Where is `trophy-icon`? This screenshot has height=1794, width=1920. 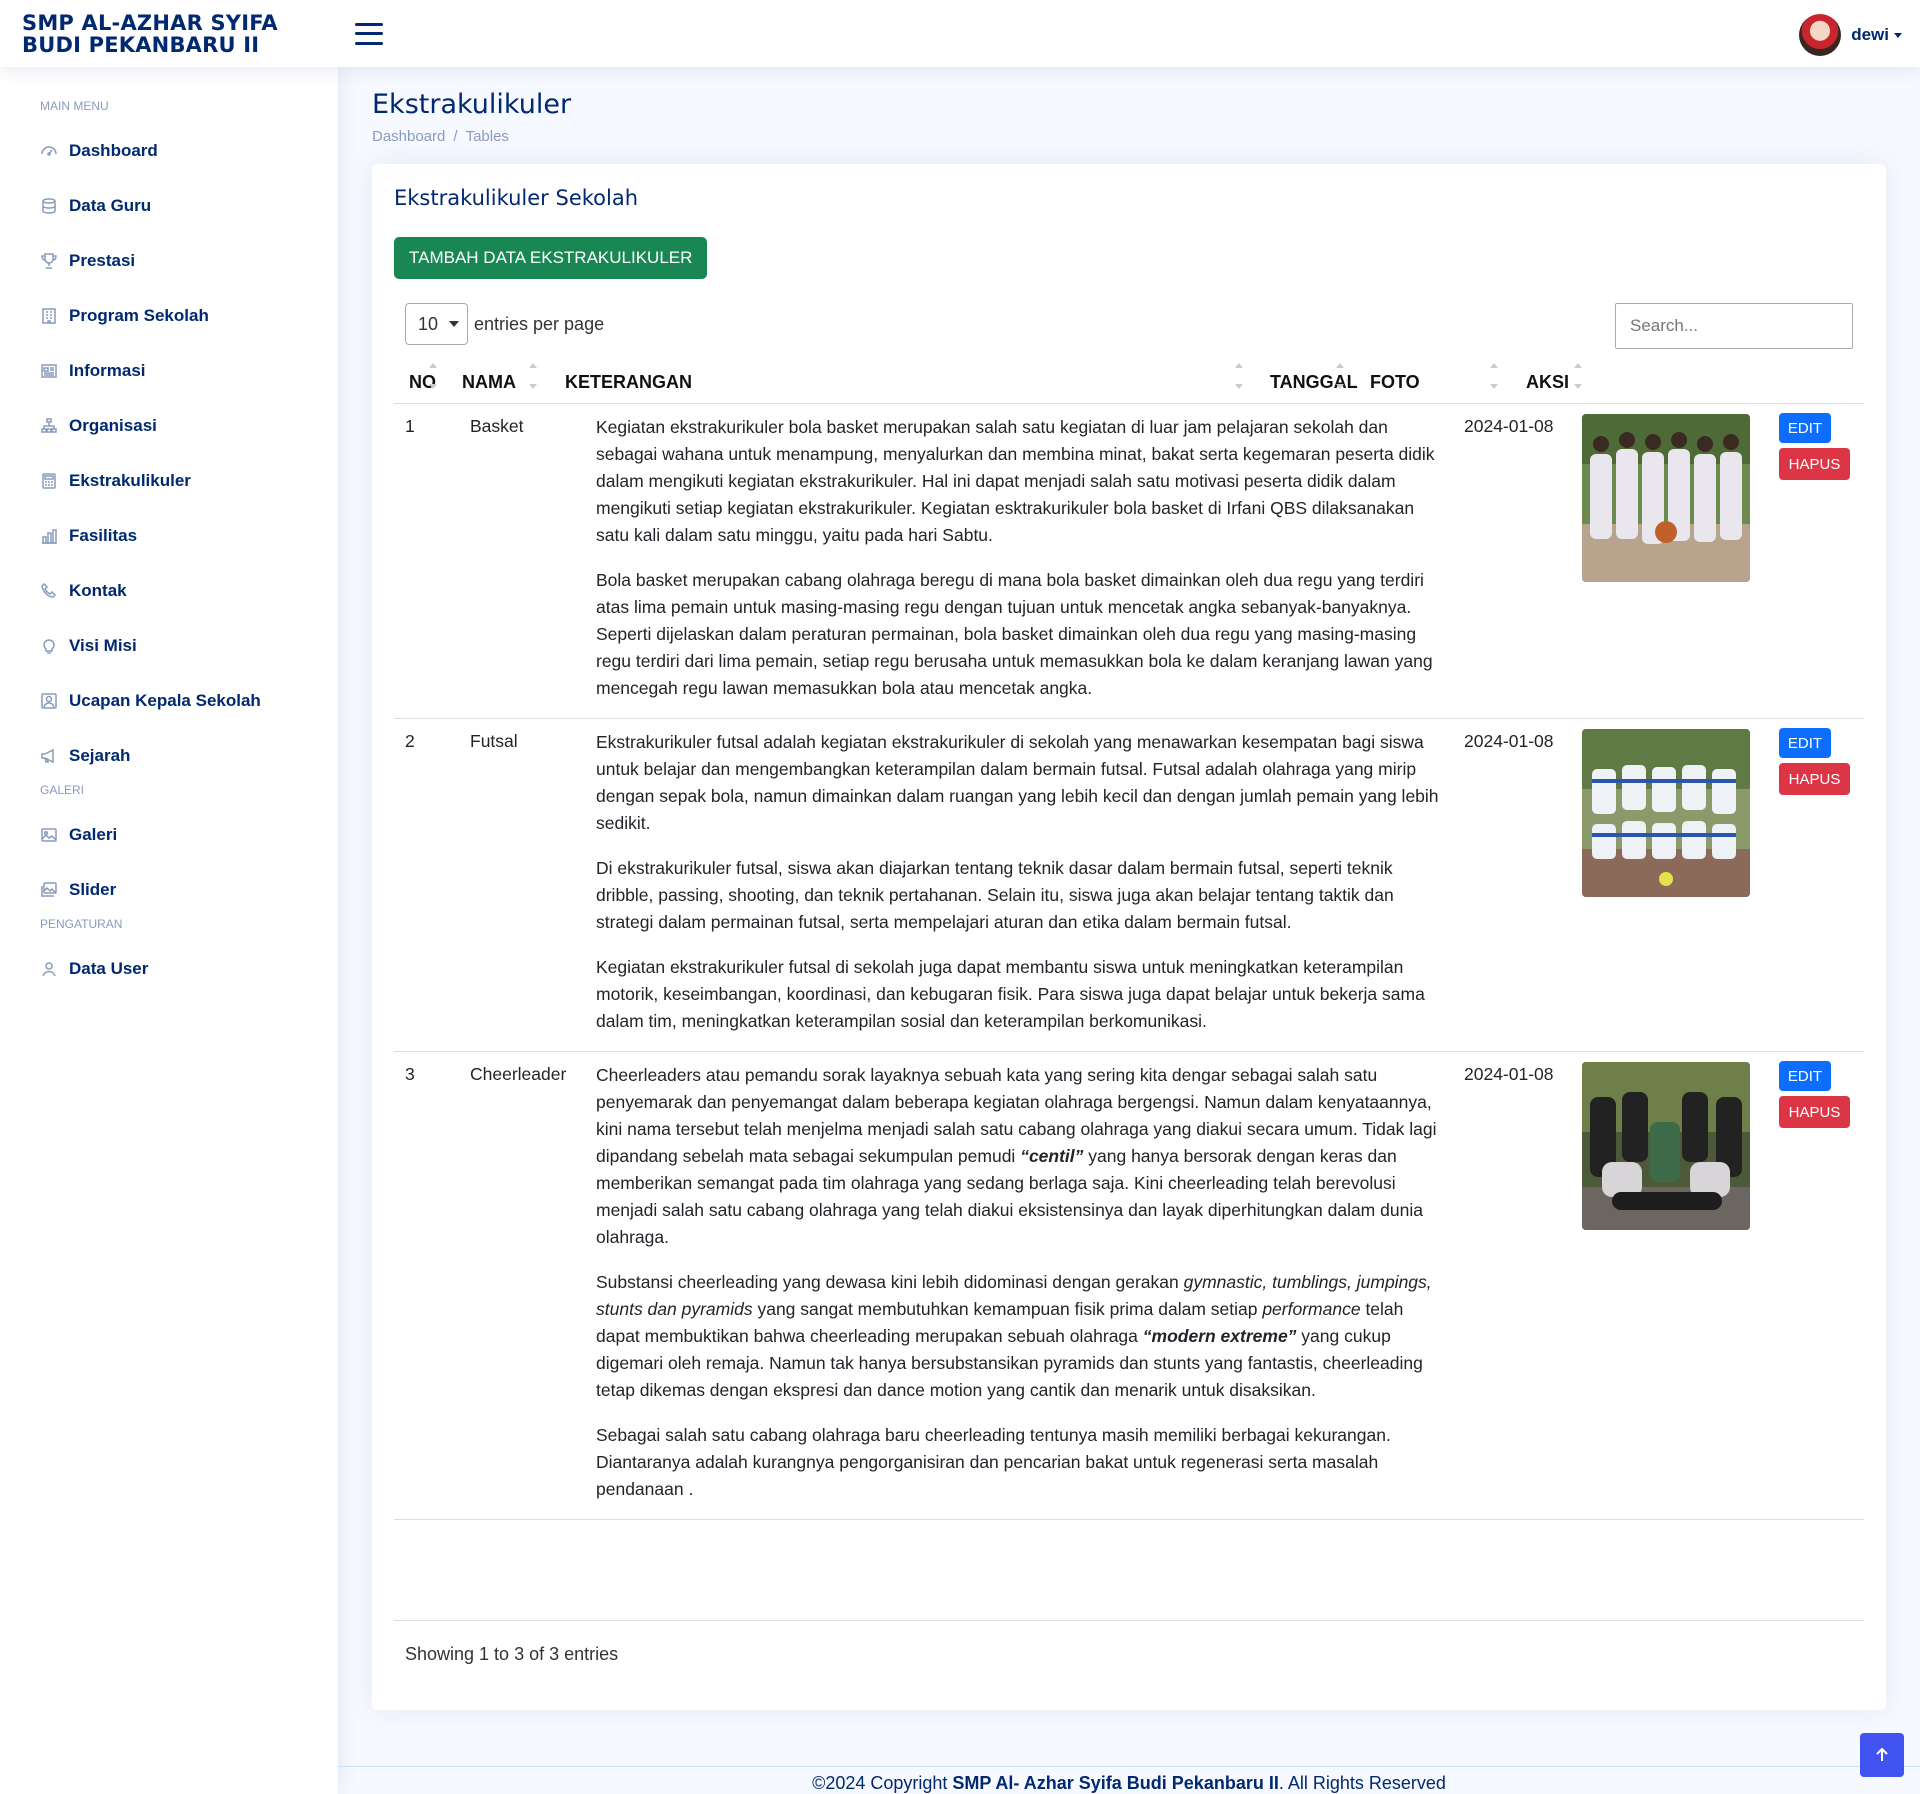 trophy-icon is located at coordinates (49, 261).